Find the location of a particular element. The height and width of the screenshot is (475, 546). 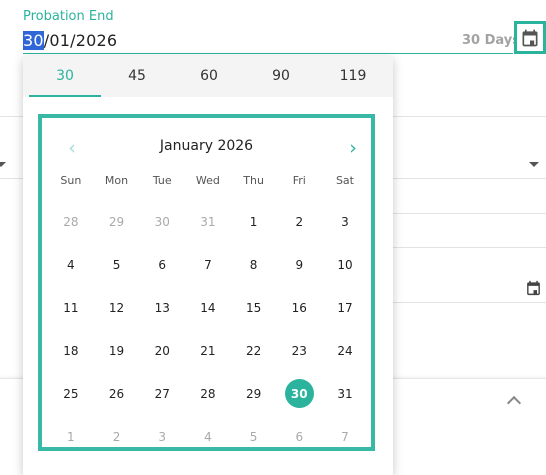

day-number: 24 is located at coordinates (345, 350).